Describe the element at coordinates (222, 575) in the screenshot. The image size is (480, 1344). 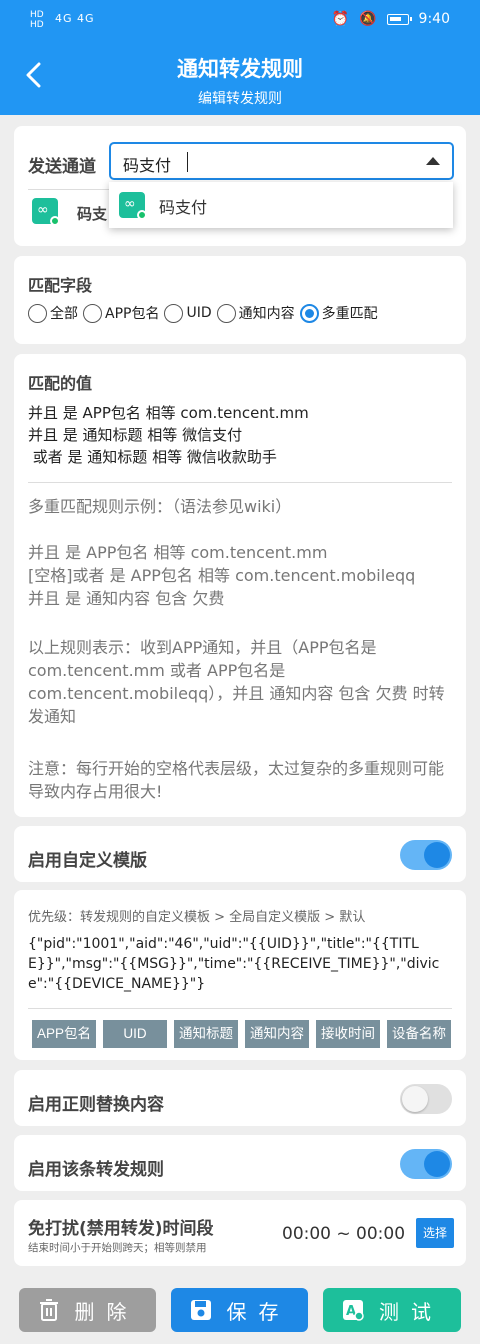
I see `example-line-2: [空格]或者 是 APP包名 相等 com.tencent.mobileqq` at that location.